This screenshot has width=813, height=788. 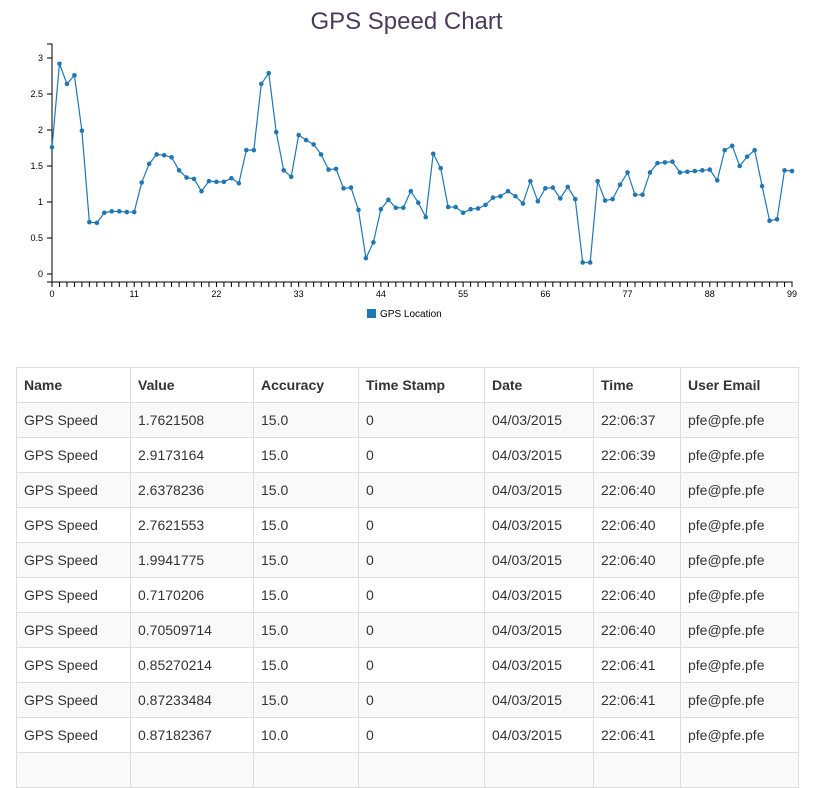 What do you see at coordinates (421, 385) in the screenshot?
I see `column-header: Time Stamp` at bounding box center [421, 385].